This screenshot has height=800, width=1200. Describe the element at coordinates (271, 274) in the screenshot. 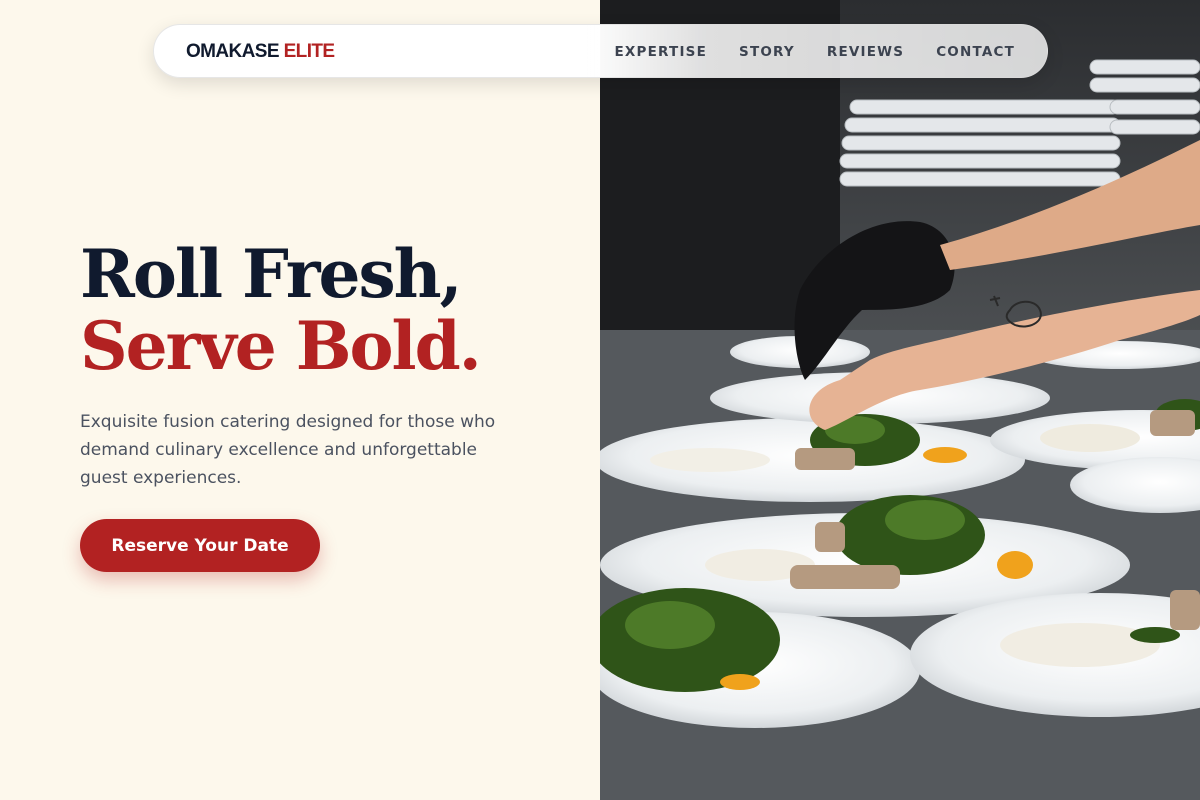

I see `hero-title-line1: Roll Fresh,` at that location.